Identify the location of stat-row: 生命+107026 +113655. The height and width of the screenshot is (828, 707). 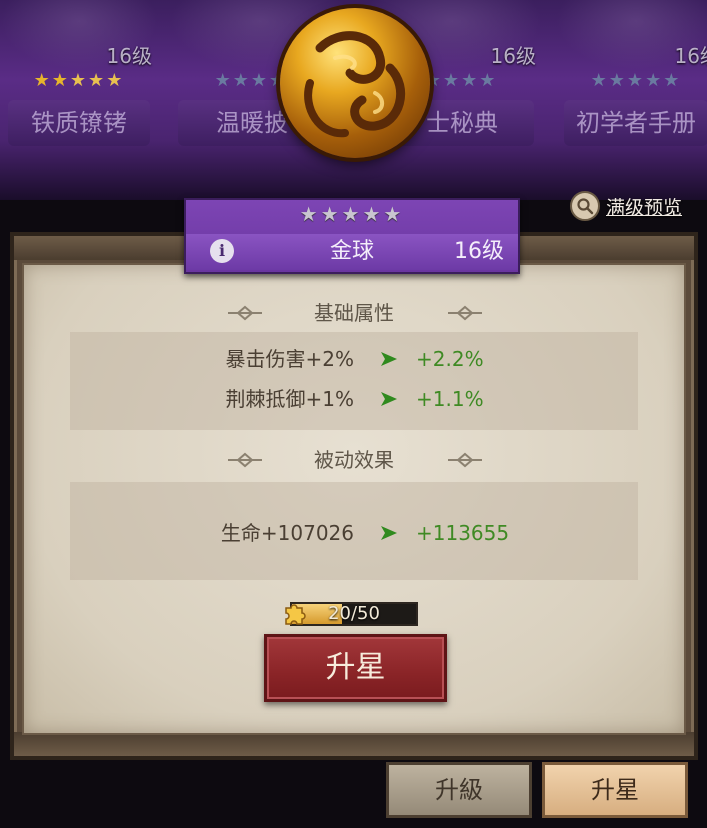
(354, 533).